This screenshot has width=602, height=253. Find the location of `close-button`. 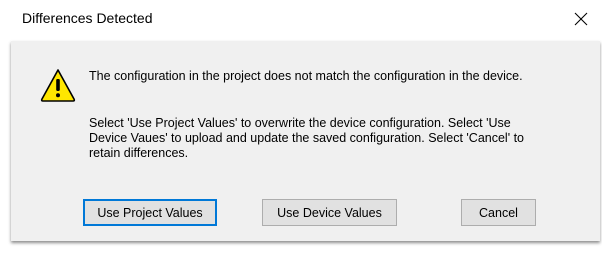

close-button is located at coordinates (581, 19).